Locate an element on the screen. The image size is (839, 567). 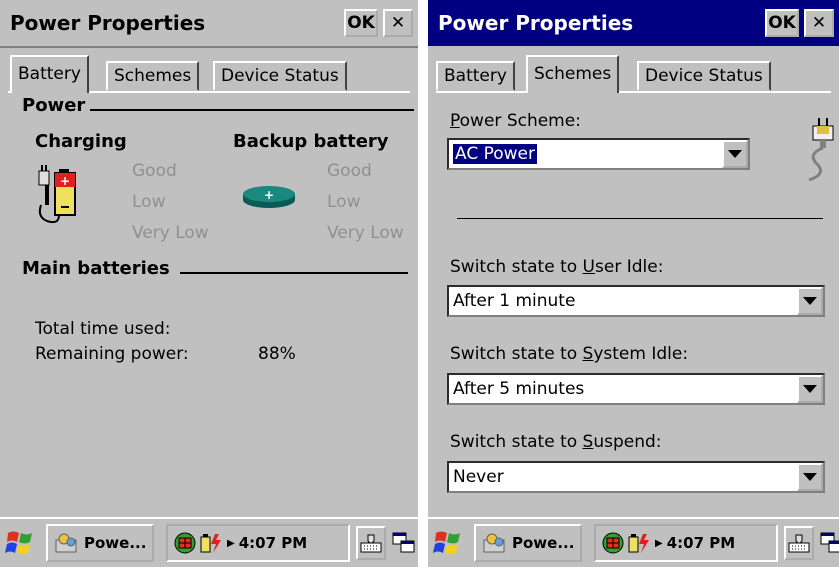
charging-label: Charging is located at coordinates (81, 141).